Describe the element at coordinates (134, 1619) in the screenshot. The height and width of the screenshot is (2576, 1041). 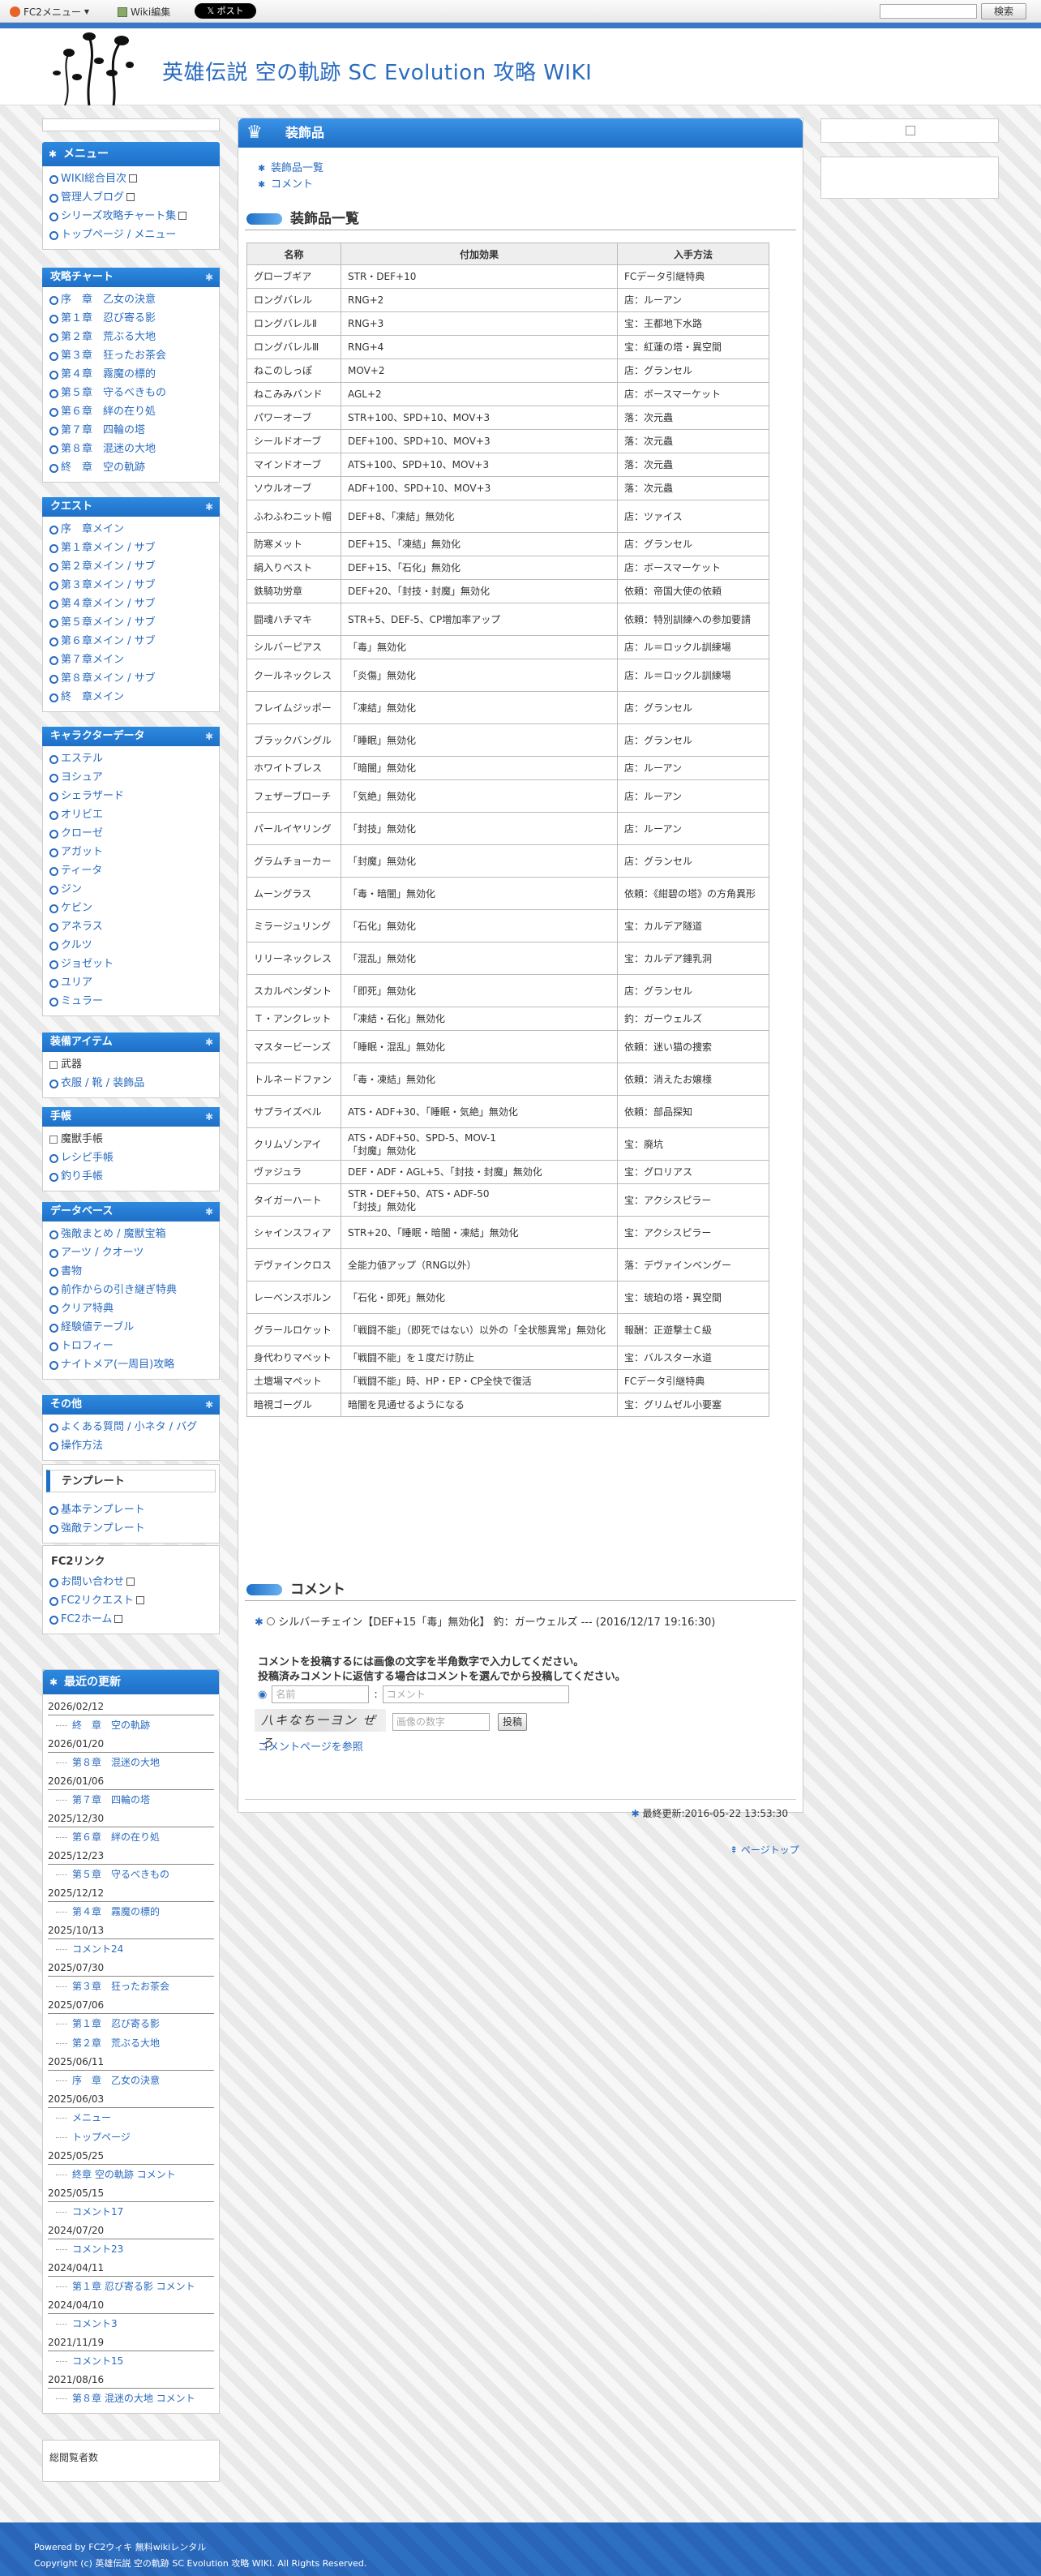
I see `fc2link-item: FC2ホーム` at that location.